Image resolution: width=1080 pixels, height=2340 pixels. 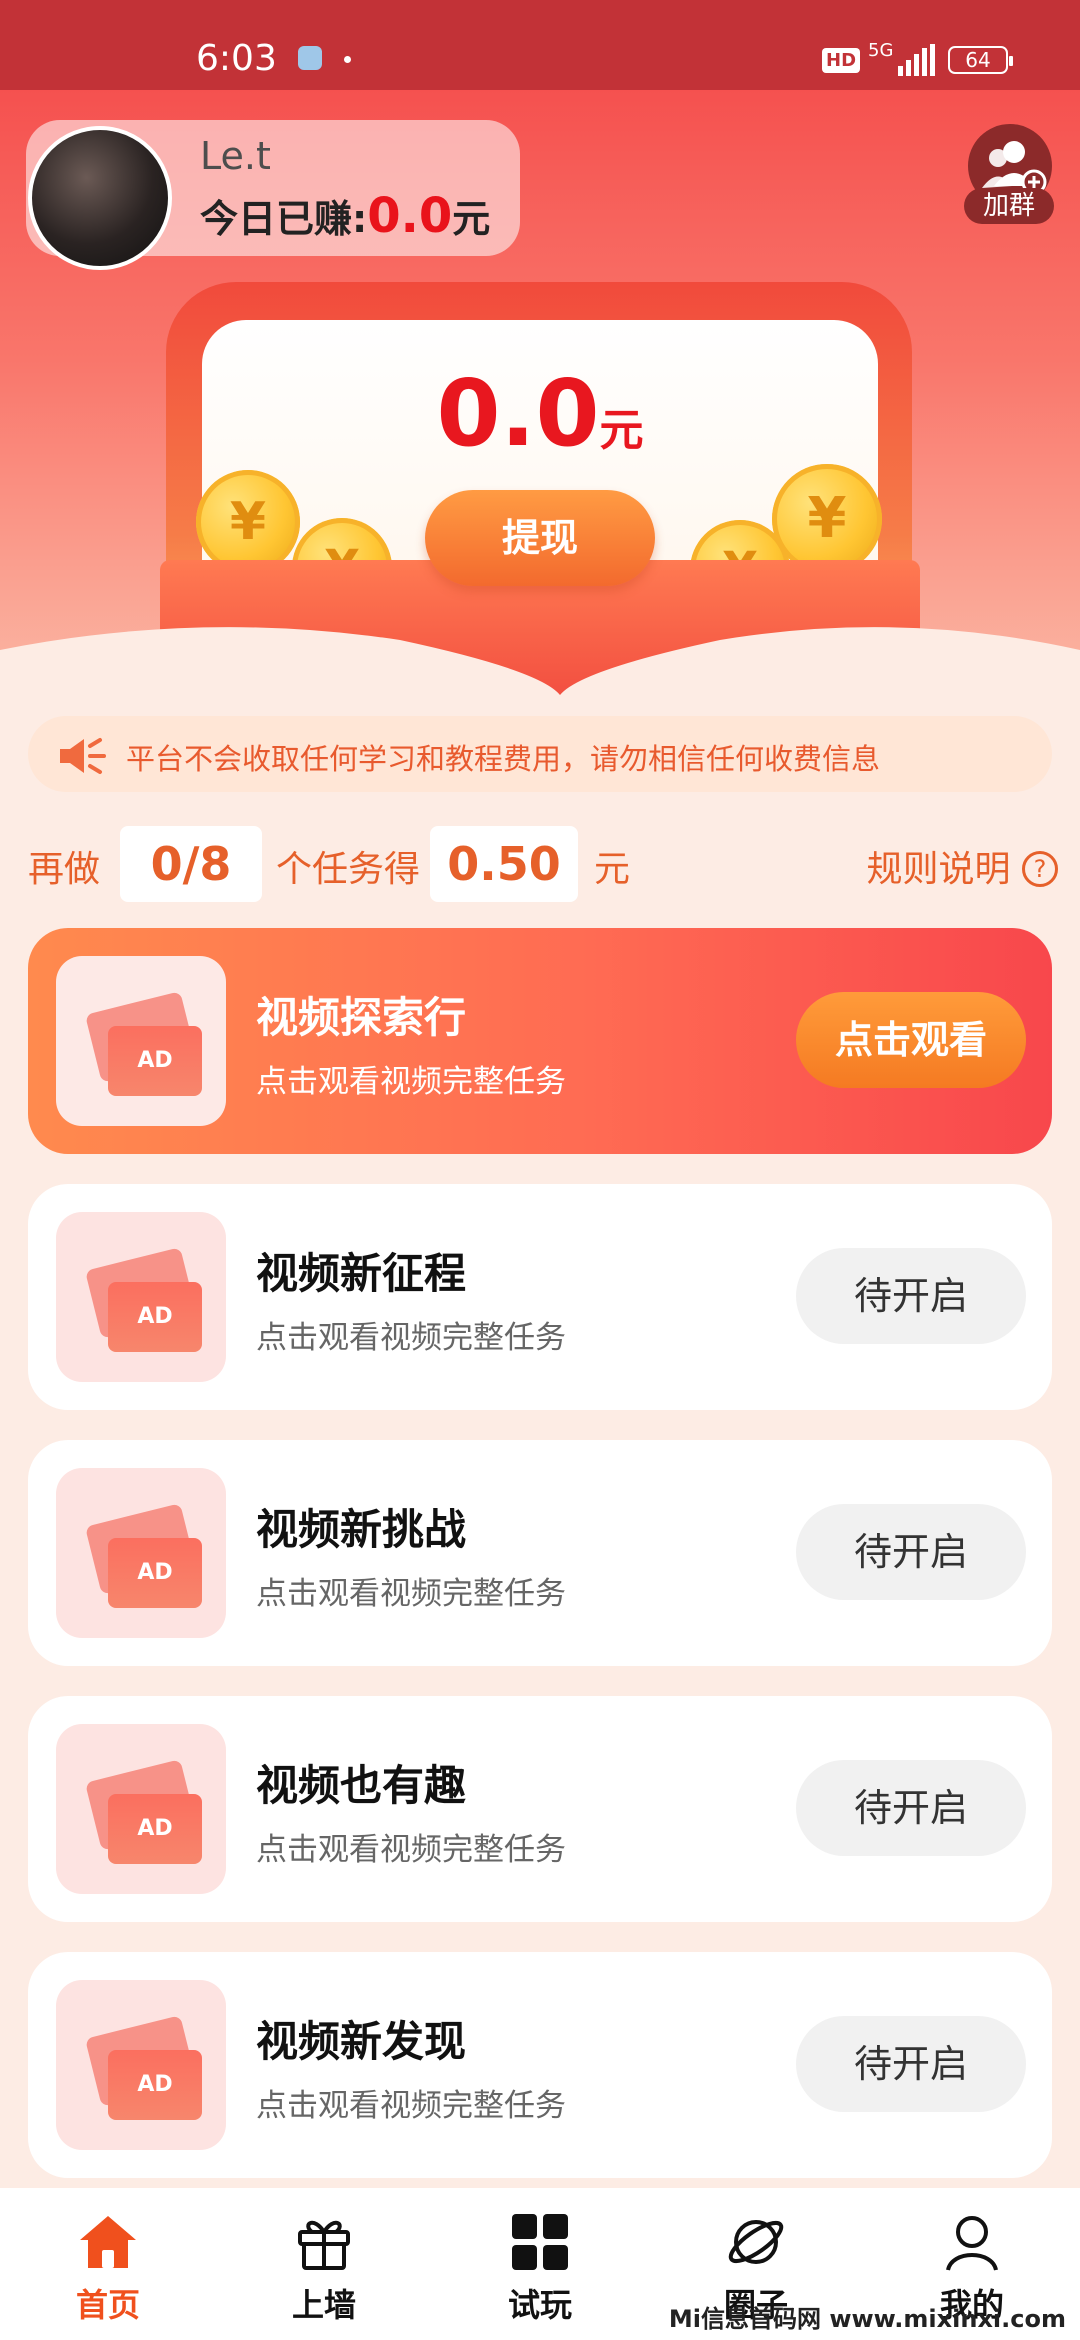 I want to click on gift-icon, so click(x=324, y=2242).